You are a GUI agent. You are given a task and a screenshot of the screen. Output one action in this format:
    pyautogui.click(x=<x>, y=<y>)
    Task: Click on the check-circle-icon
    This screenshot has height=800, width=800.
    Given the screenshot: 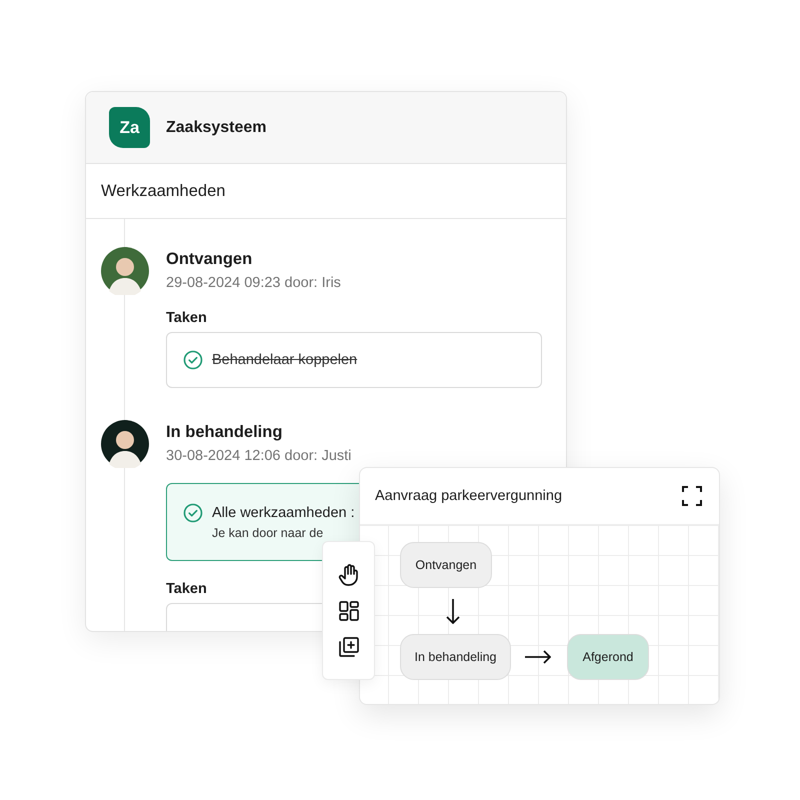 What is the action you would take?
    pyautogui.click(x=193, y=513)
    